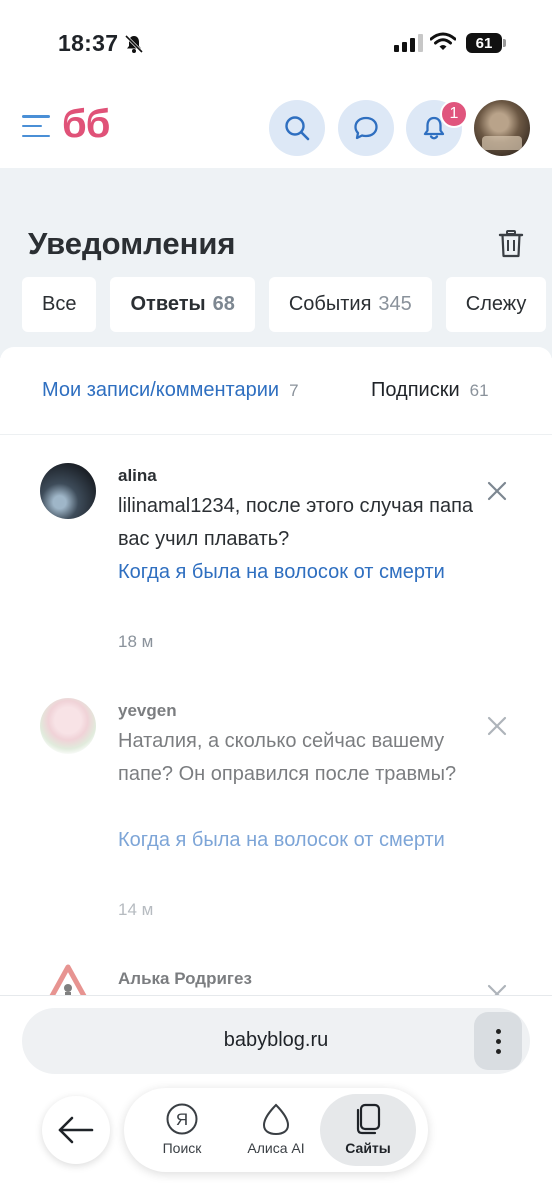  Describe the element at coordinates (511, 244) in the screenshot. I see `trash-icon` at that location.